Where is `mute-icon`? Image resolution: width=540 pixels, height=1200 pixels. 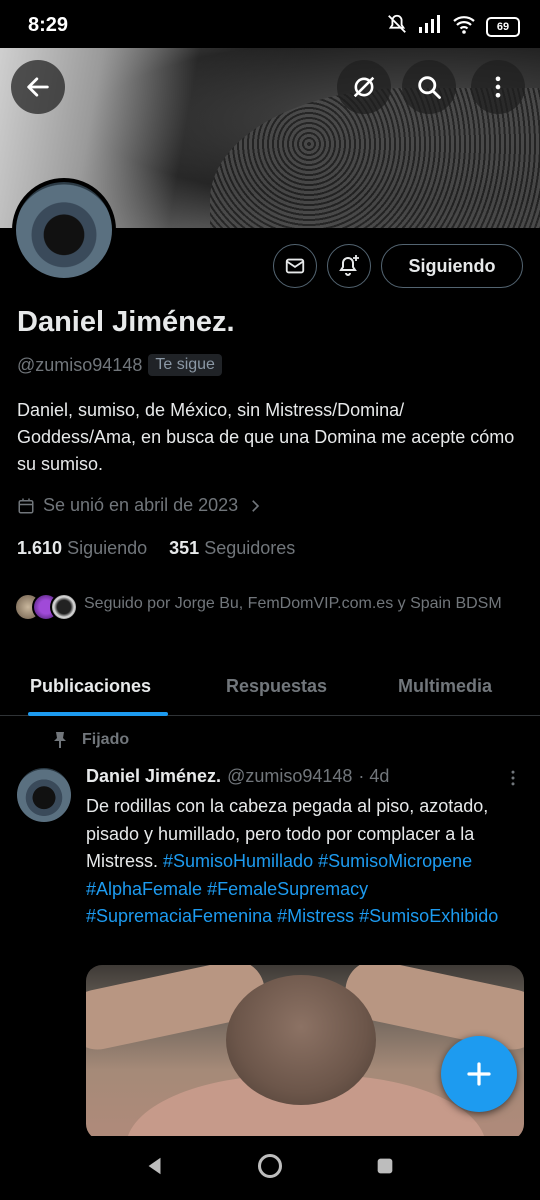 mute-icon is located at coordinates (397, 26).